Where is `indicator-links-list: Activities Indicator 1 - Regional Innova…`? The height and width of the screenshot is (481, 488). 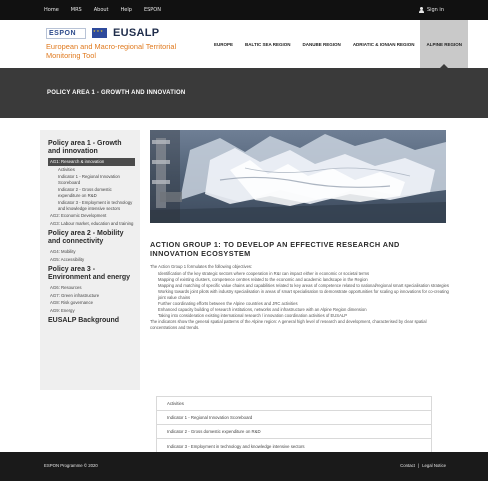 indicator-links-list: Activities Indicator 1 - Regional Innova… is located at coordinates (294, 425).